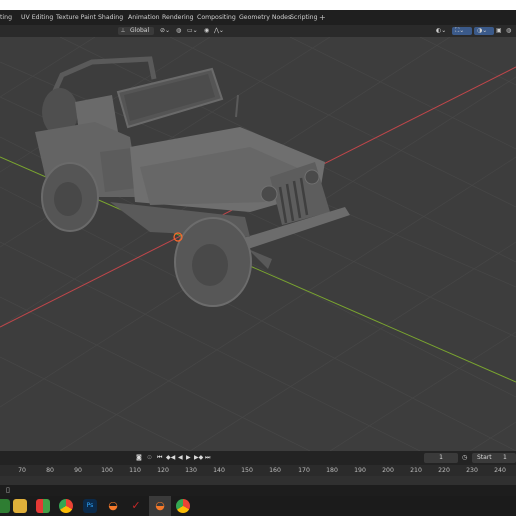 The image size is (516, 516). What do you see at coordinates (43, 506) in the screenshot?
I see `windows-store-icon` at bounding box center [43, 506].